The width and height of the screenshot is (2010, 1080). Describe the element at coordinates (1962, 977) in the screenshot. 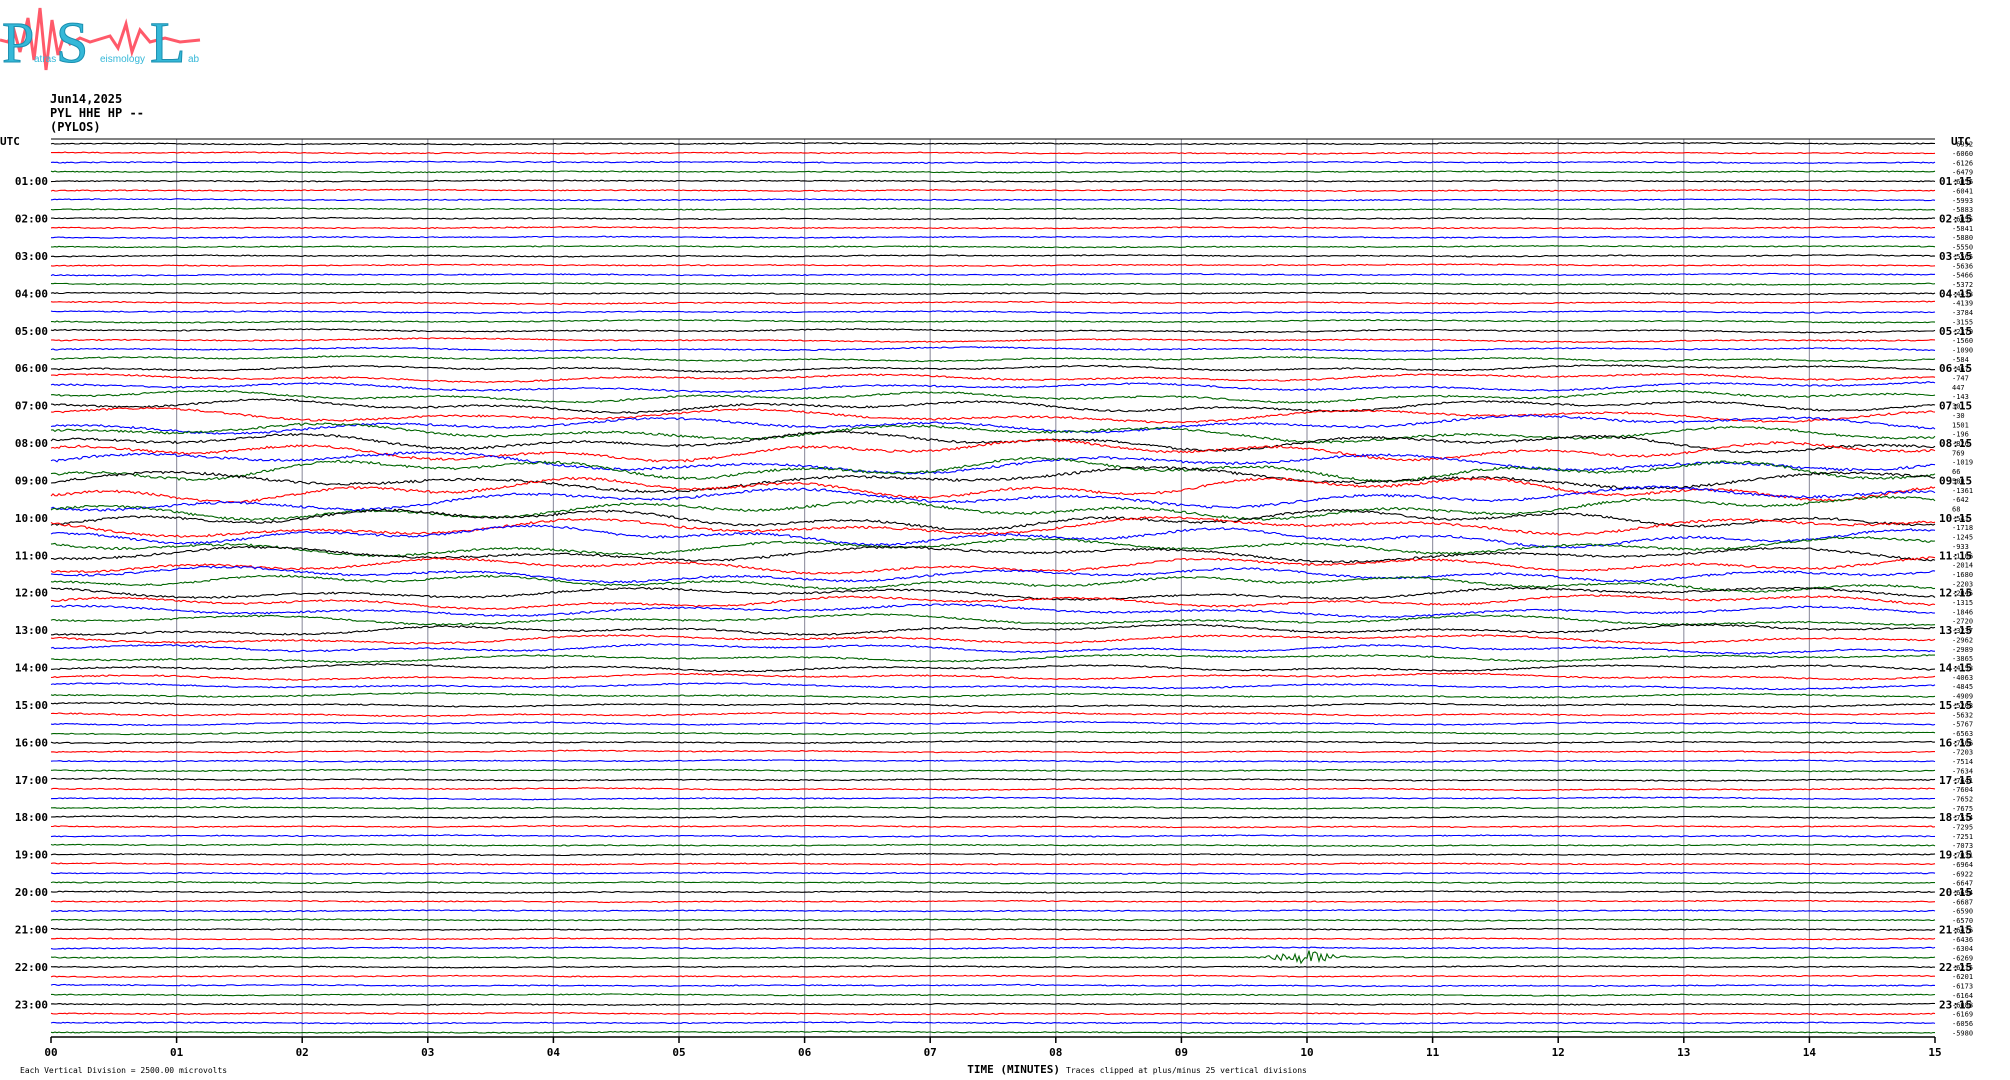

I see `trace-offset-label: -6201` at that location.